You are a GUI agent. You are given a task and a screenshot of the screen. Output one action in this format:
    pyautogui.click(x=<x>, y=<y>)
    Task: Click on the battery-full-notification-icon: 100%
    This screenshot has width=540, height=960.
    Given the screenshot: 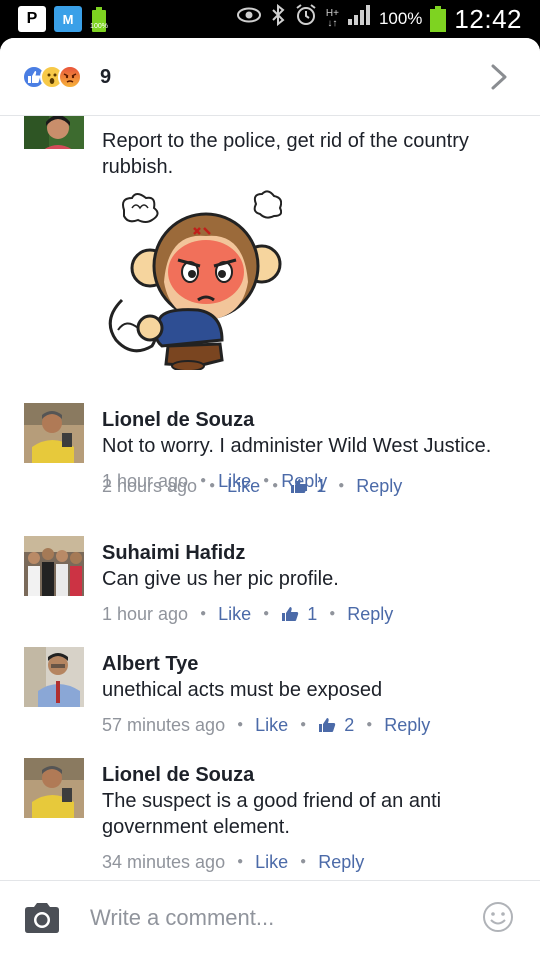 What is the action you would take?
    pyautogui.click(x=99, y=19)
    